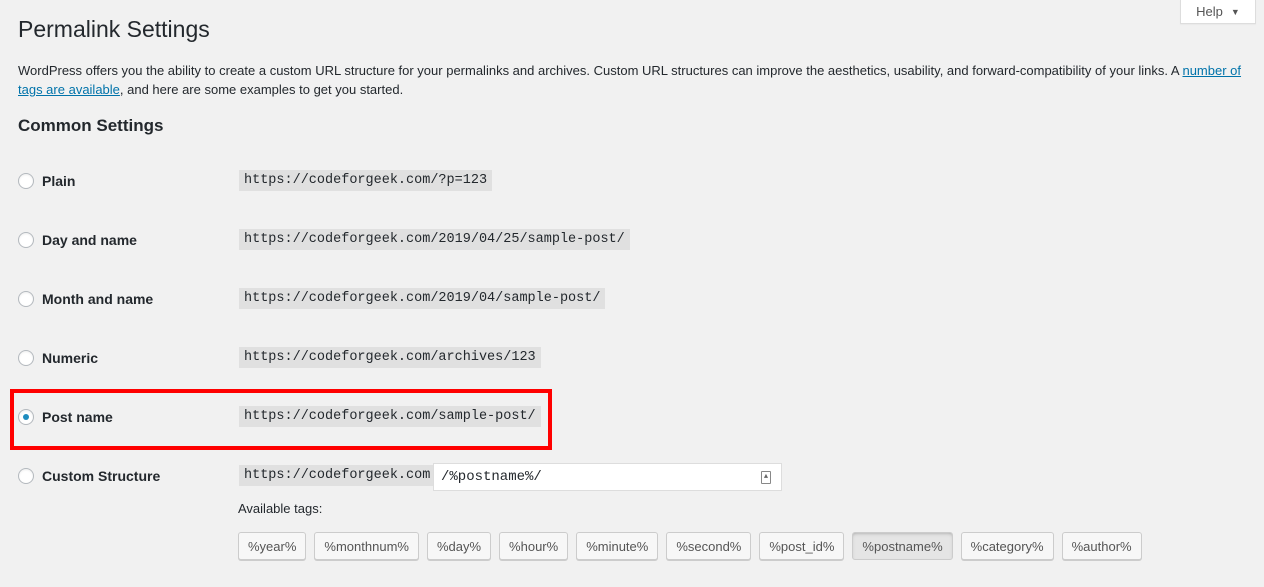  I want to click on tag-button: %post_id%, so click(802, 546).